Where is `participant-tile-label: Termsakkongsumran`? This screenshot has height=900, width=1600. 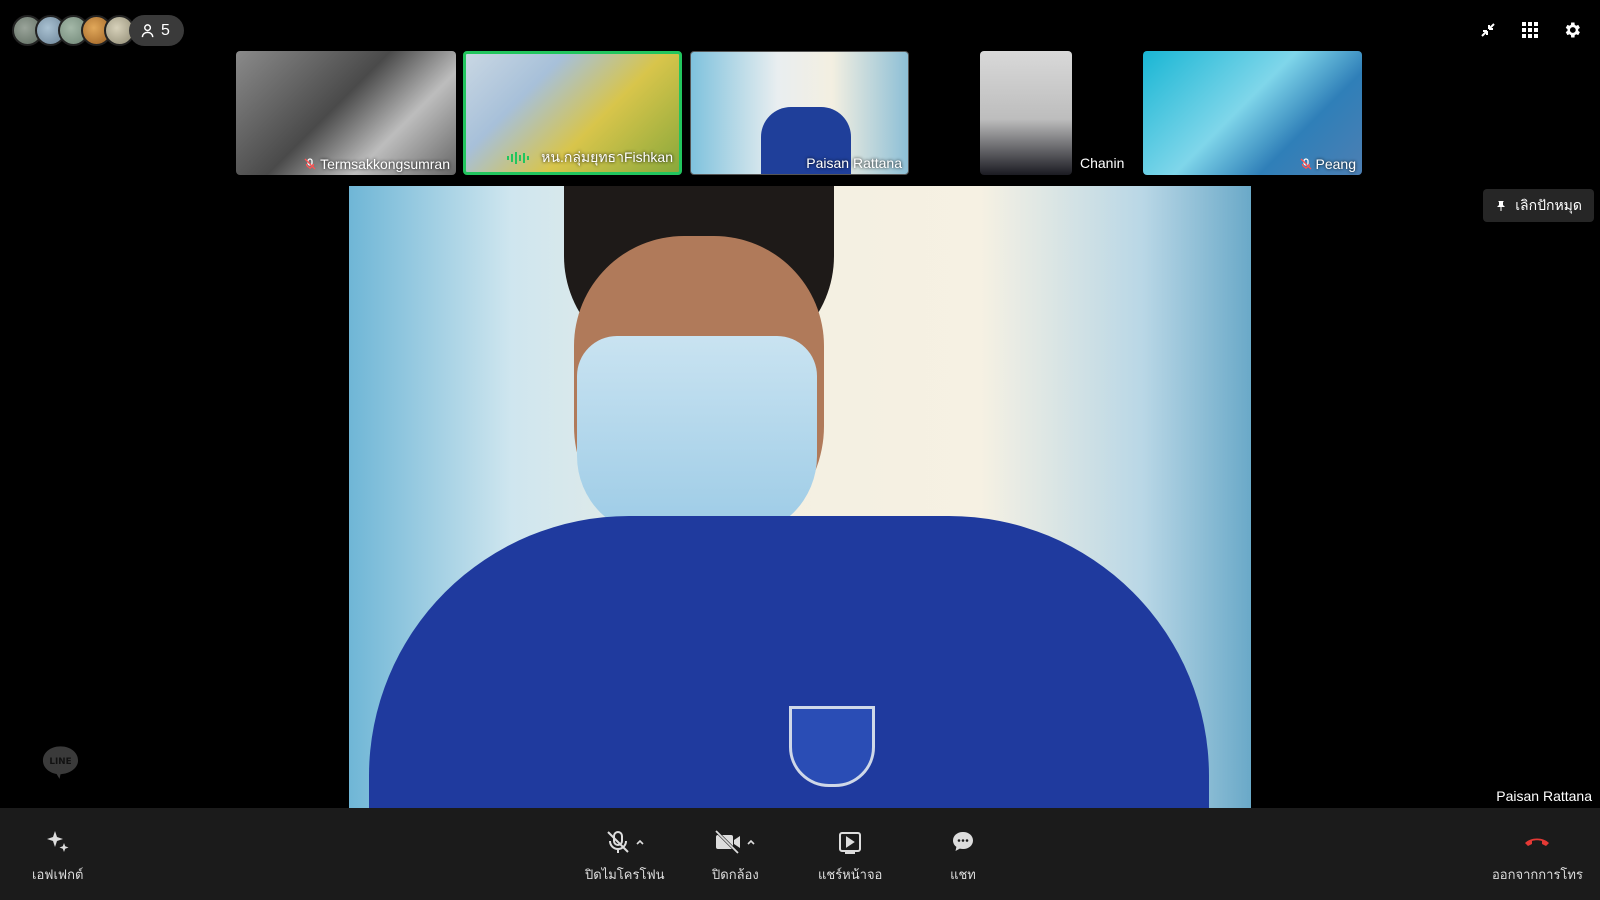 participant-tile-label: Termsakkongsumran is located at coordinates (377, 164).